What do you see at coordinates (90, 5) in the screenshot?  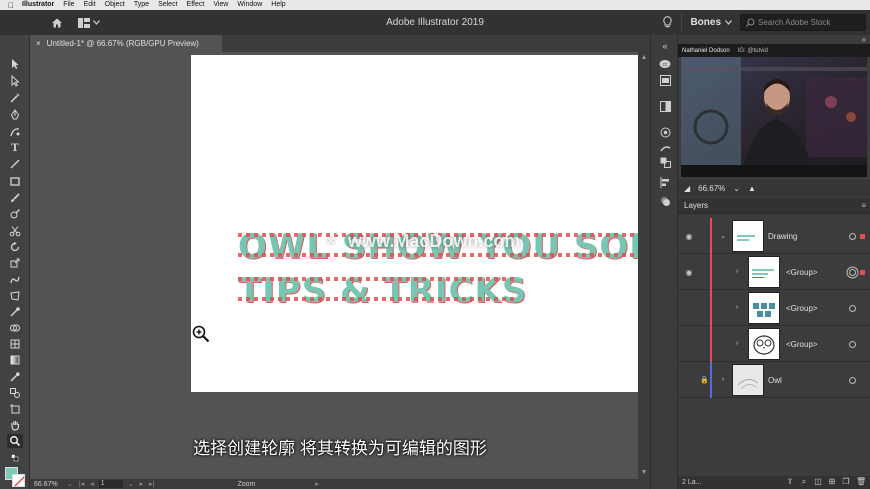 I see `menu-edit: Edit` at bounding box center [90, 5].